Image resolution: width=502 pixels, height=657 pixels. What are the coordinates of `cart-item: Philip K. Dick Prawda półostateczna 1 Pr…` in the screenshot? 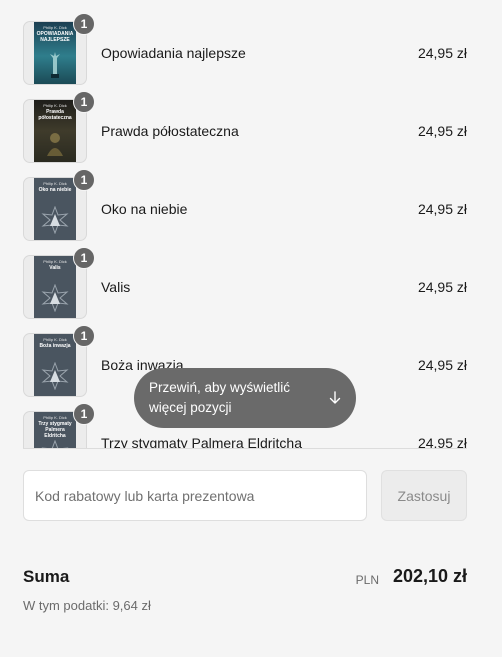 It's located at (245, 127).